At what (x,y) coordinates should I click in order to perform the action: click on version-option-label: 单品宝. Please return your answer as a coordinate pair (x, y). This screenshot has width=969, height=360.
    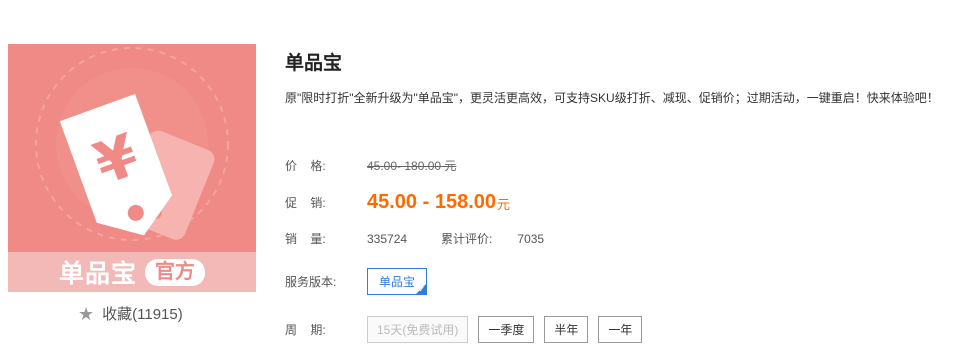
    Looking at the image, I should click on (397, 282).